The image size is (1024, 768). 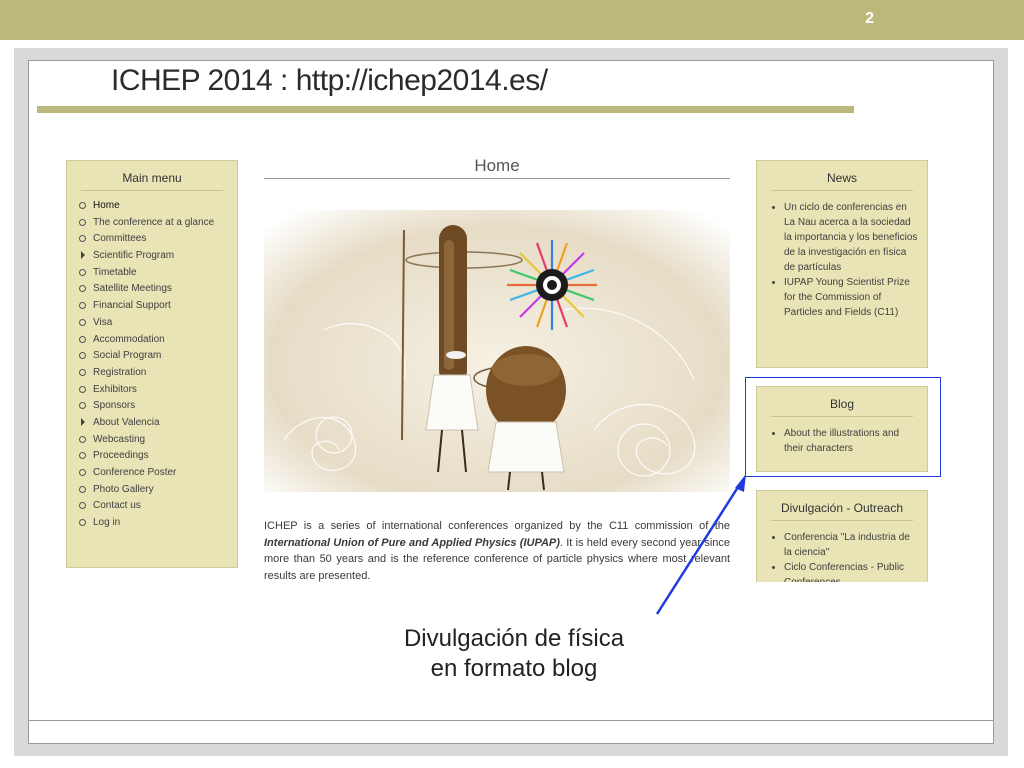 I want to click on callout-line-2: en formato blog, so click(x=514, y=668).